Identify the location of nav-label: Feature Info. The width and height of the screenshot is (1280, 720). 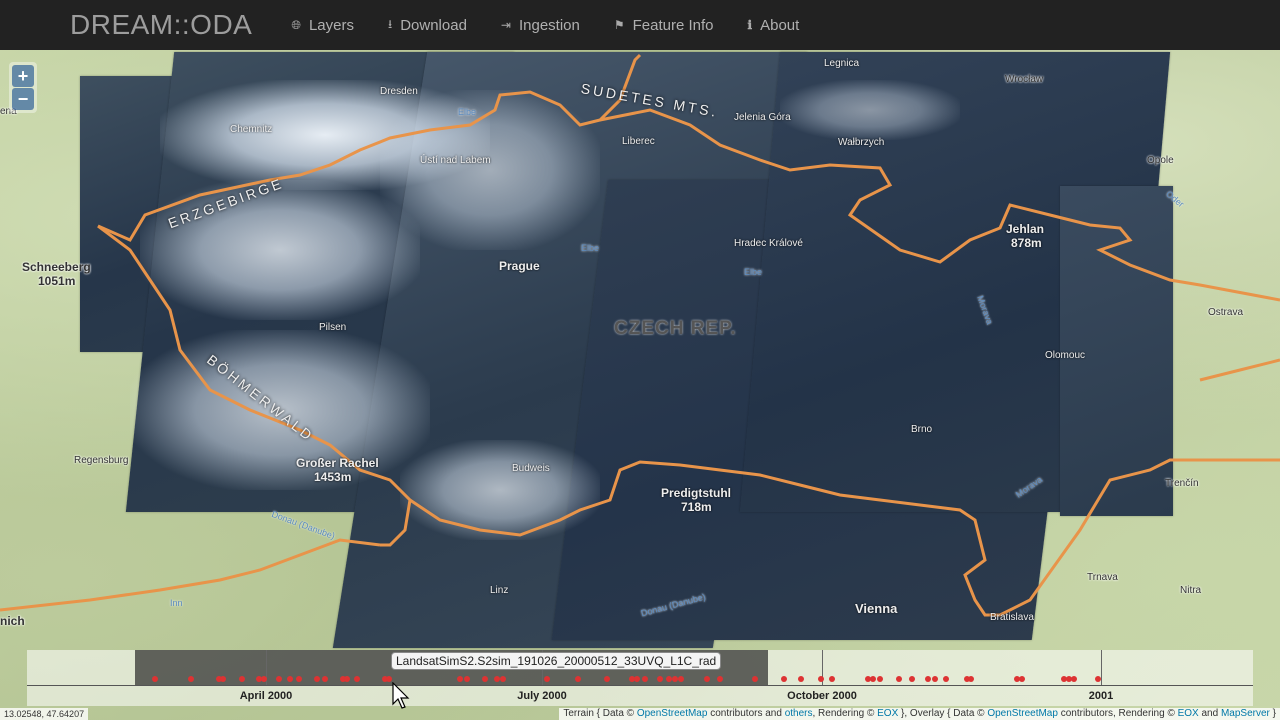
(673, 25).